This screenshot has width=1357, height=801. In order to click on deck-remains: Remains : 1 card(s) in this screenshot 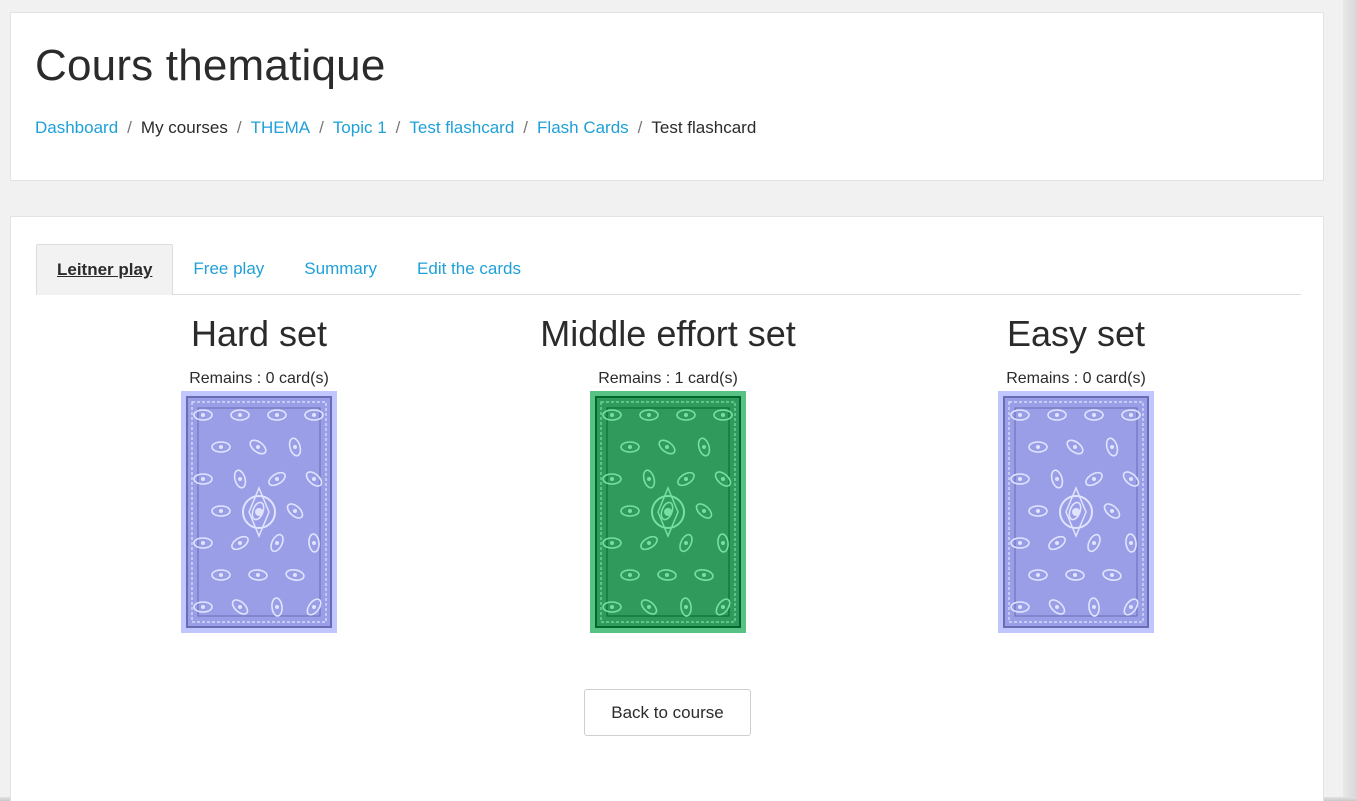, I will do `click(668, 379)`.